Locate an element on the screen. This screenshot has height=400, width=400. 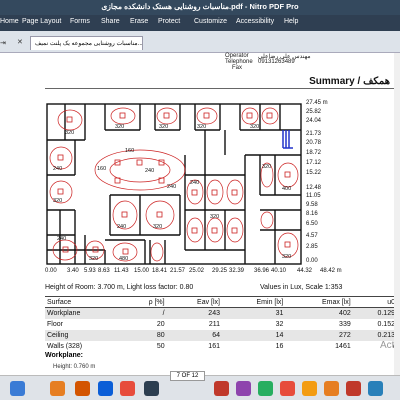
x-tick: 0.00 is located at coordinates (51, 271).